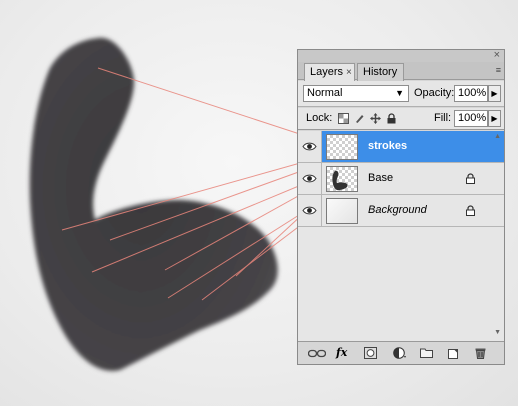 The height and width of the screenshot is (406, 518). I want to click on scroll-up-icon: ▲, so click(497, 136).